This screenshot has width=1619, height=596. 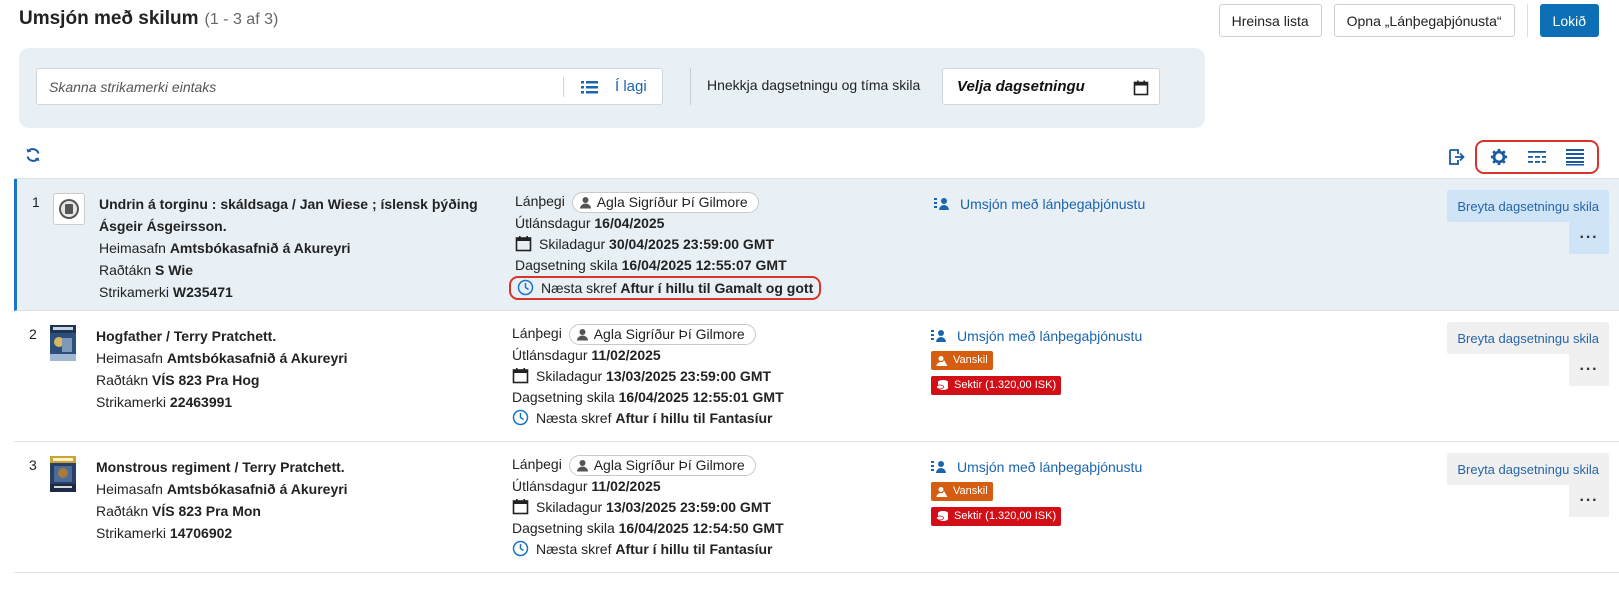 What do you see at coordinates (590, 87) in the screenshot?
I see `list-icon` at bounding box center [590, 87].